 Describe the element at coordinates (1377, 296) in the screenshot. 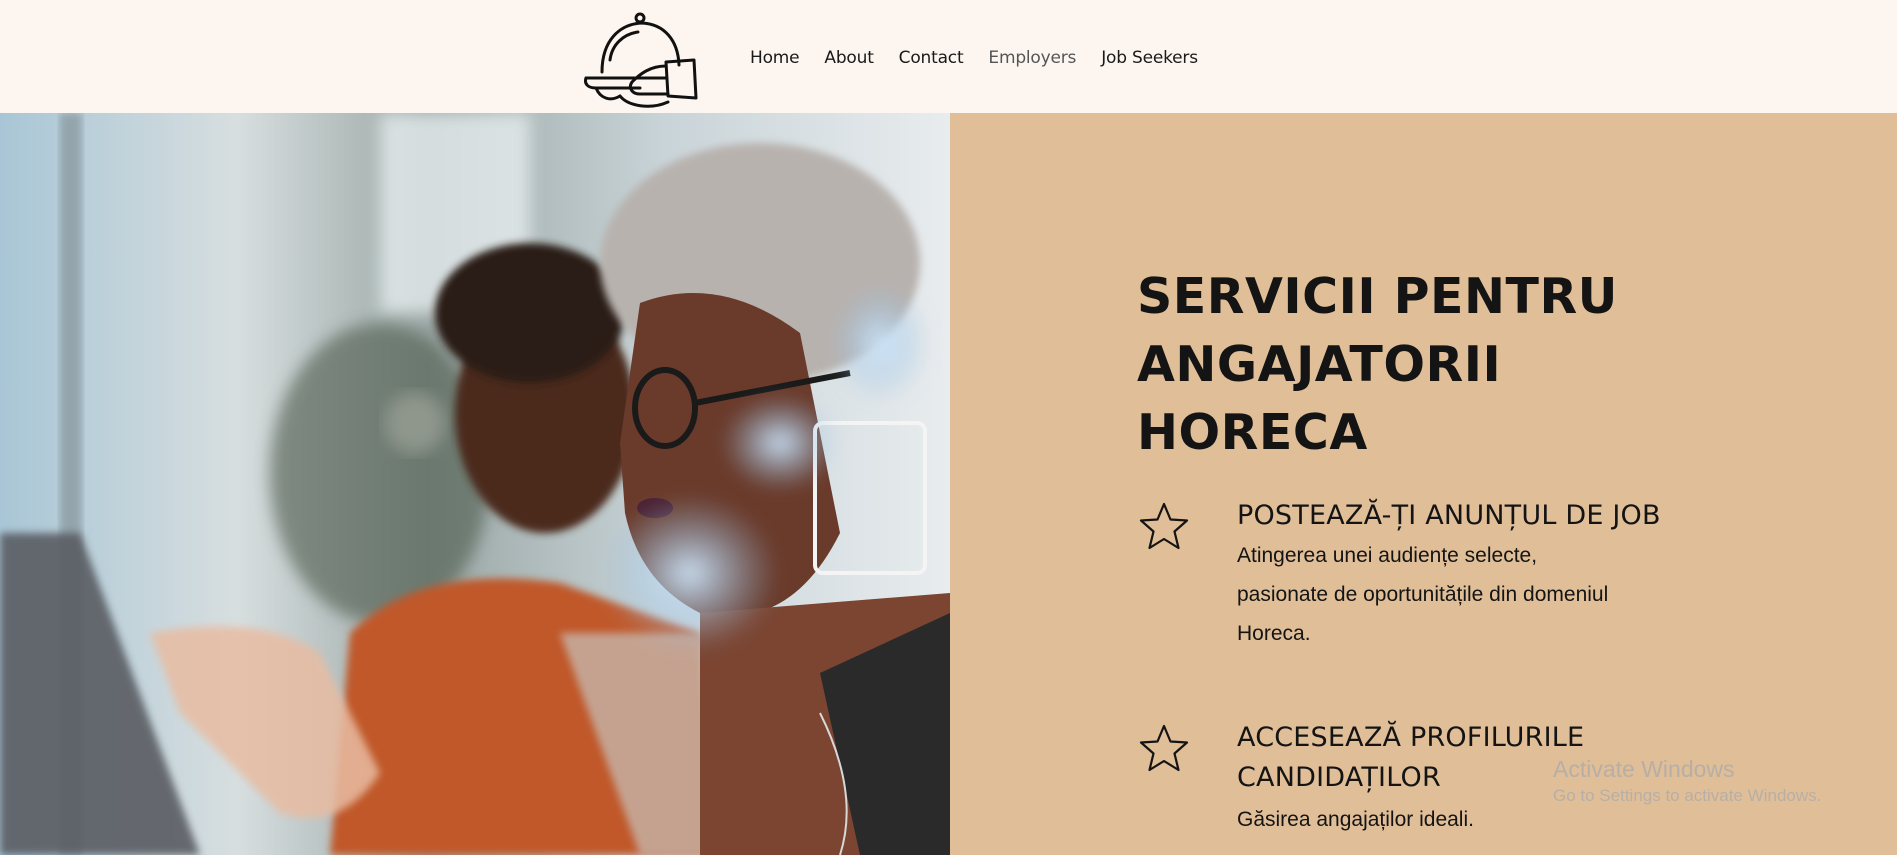

I see `title-line: SERVICII PENTRU` at that location.